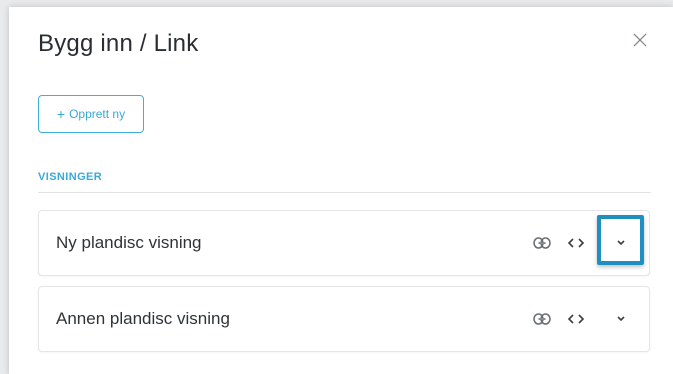 The height and width of the screenshot is (374, 673). I want to click on close-icon, so click(640, 42).